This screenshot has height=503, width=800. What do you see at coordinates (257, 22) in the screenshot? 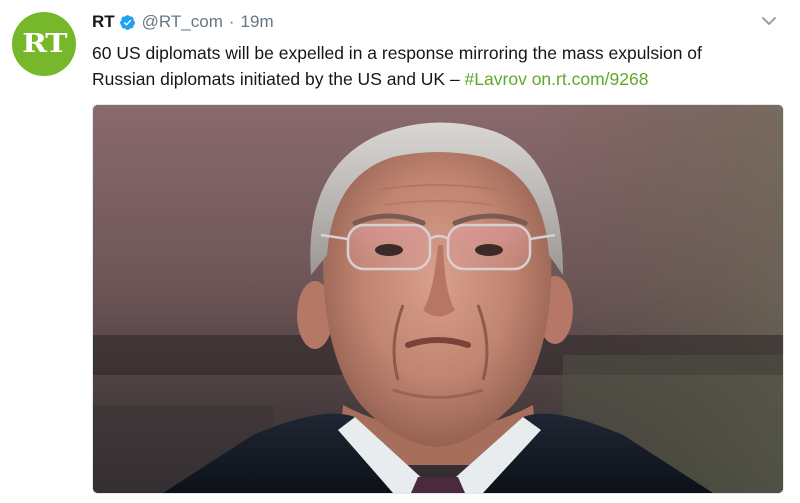
I see `timestamp: 19m` at bounding box center [257, 22].